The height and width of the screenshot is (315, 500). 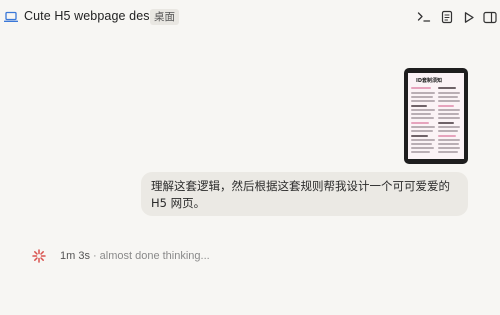 I want to click on message-line-2: H5 网页。, so click(x=178, y=203).